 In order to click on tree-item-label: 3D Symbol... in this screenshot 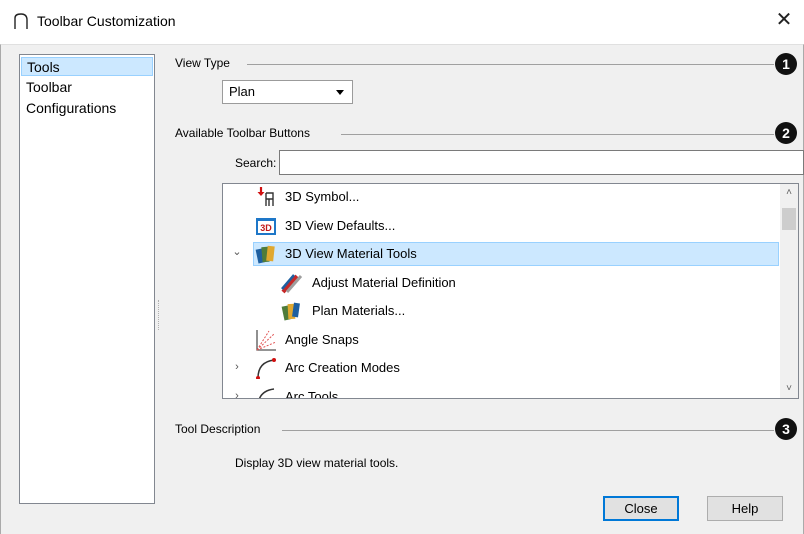, I will do `click(322, 196)`.